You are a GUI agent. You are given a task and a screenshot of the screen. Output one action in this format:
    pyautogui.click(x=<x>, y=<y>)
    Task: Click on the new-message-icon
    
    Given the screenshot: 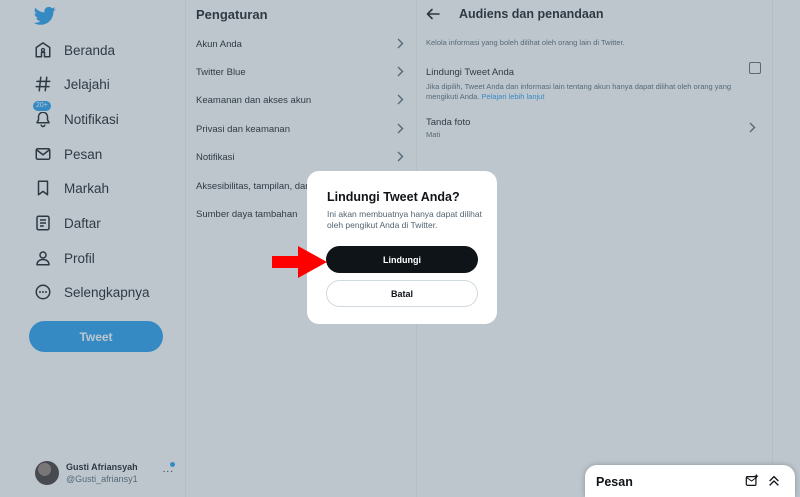 What is the action you would take?
    pyautogui.click(x=752, y=481)
    